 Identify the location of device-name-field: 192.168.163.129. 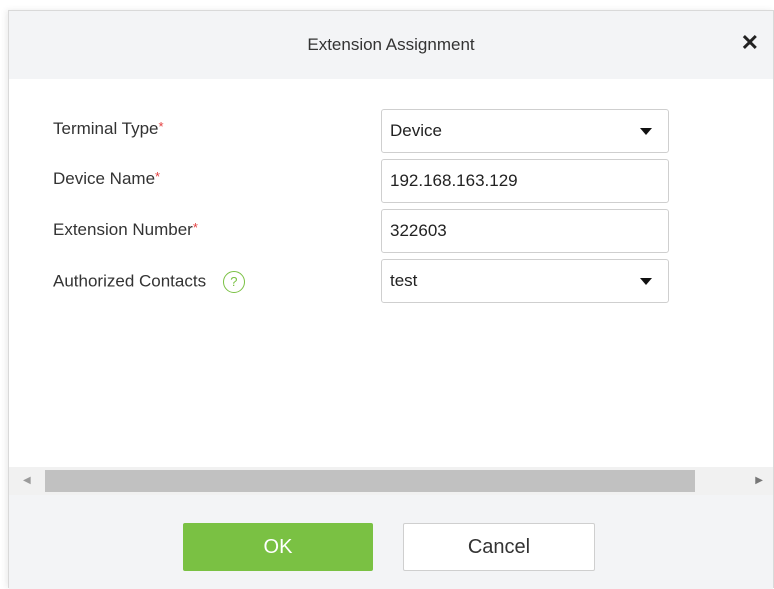
(525, 181).